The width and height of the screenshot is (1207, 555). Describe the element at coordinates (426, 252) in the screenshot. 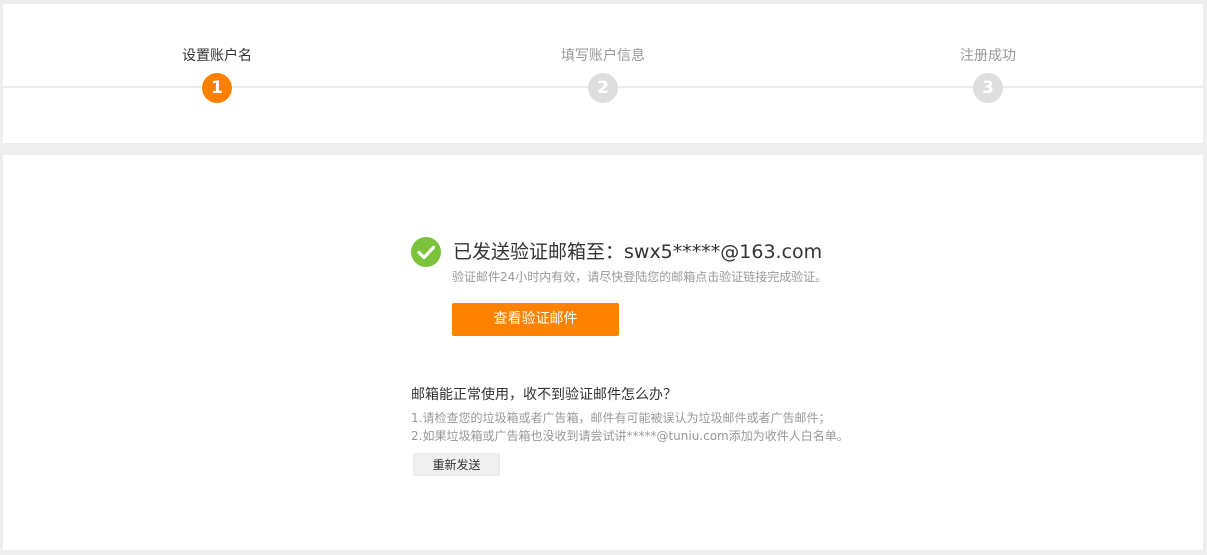

I see `check-circle-icon` at that location.